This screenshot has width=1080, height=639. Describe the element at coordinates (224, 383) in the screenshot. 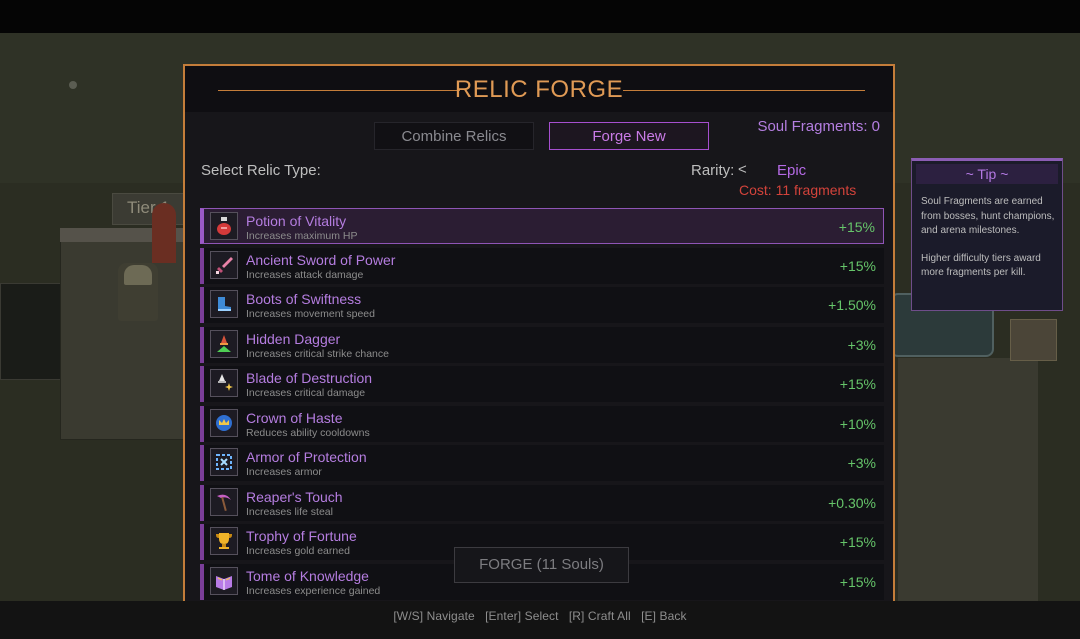

I see `blade-icon` at that location.